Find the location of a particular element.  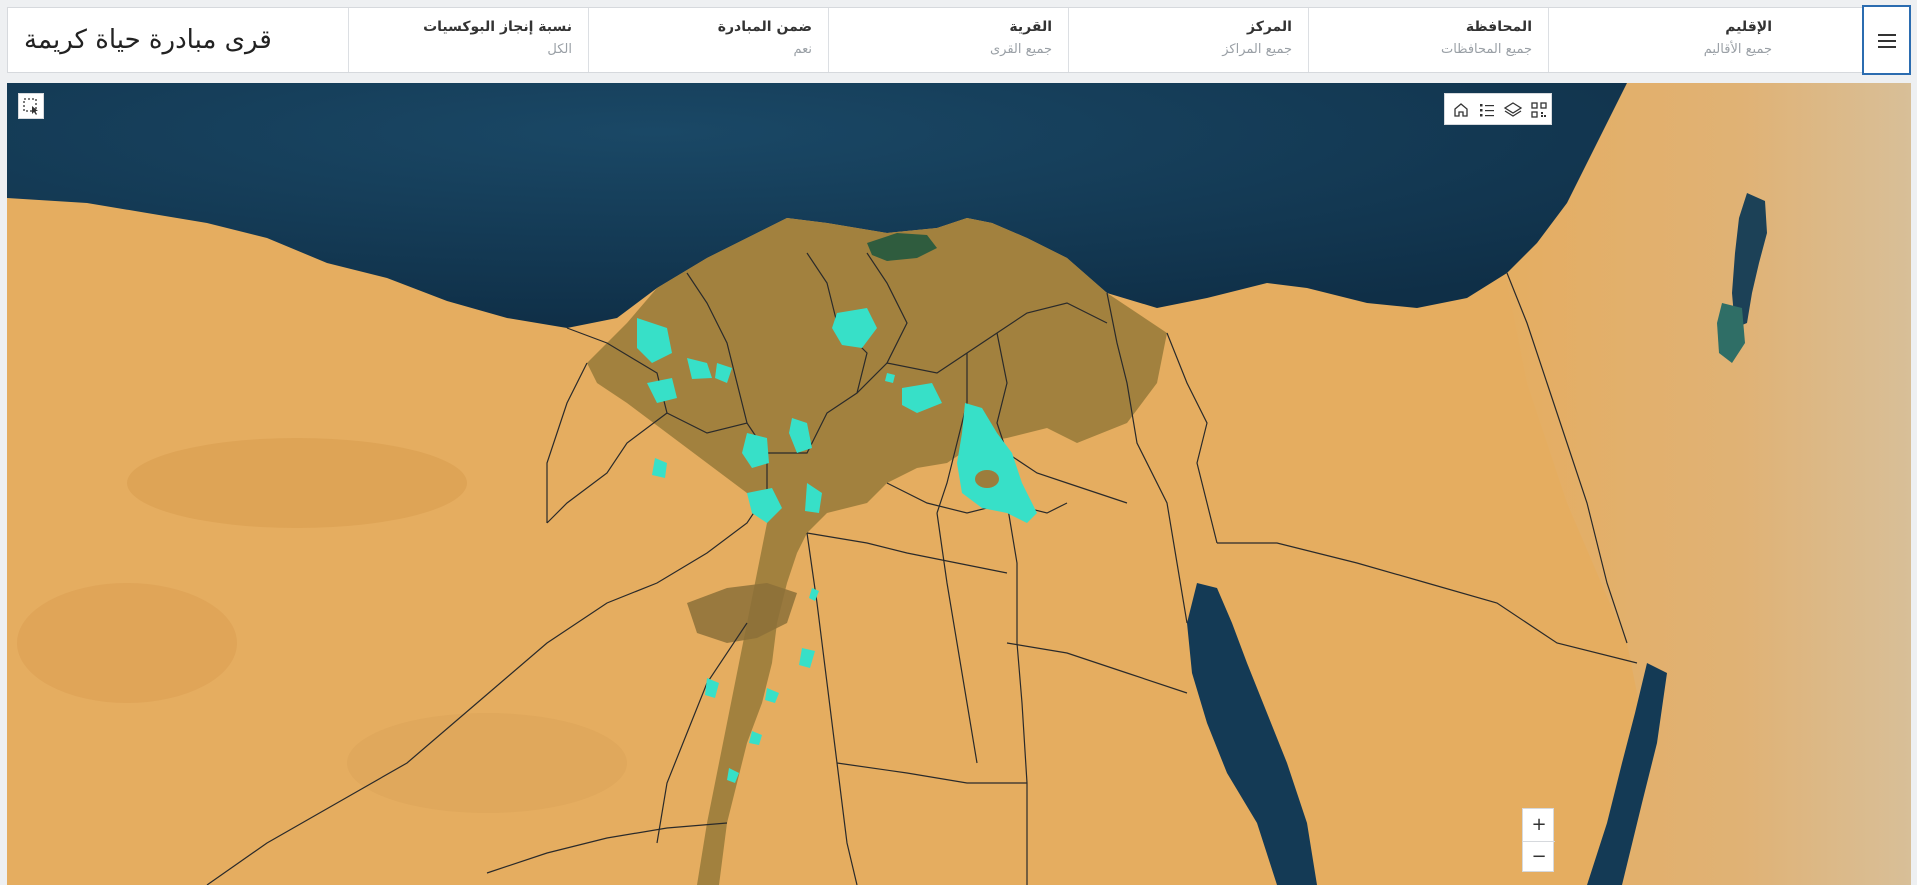

filter-label: ضمن المبادرة is located at coordinates (764, 27).